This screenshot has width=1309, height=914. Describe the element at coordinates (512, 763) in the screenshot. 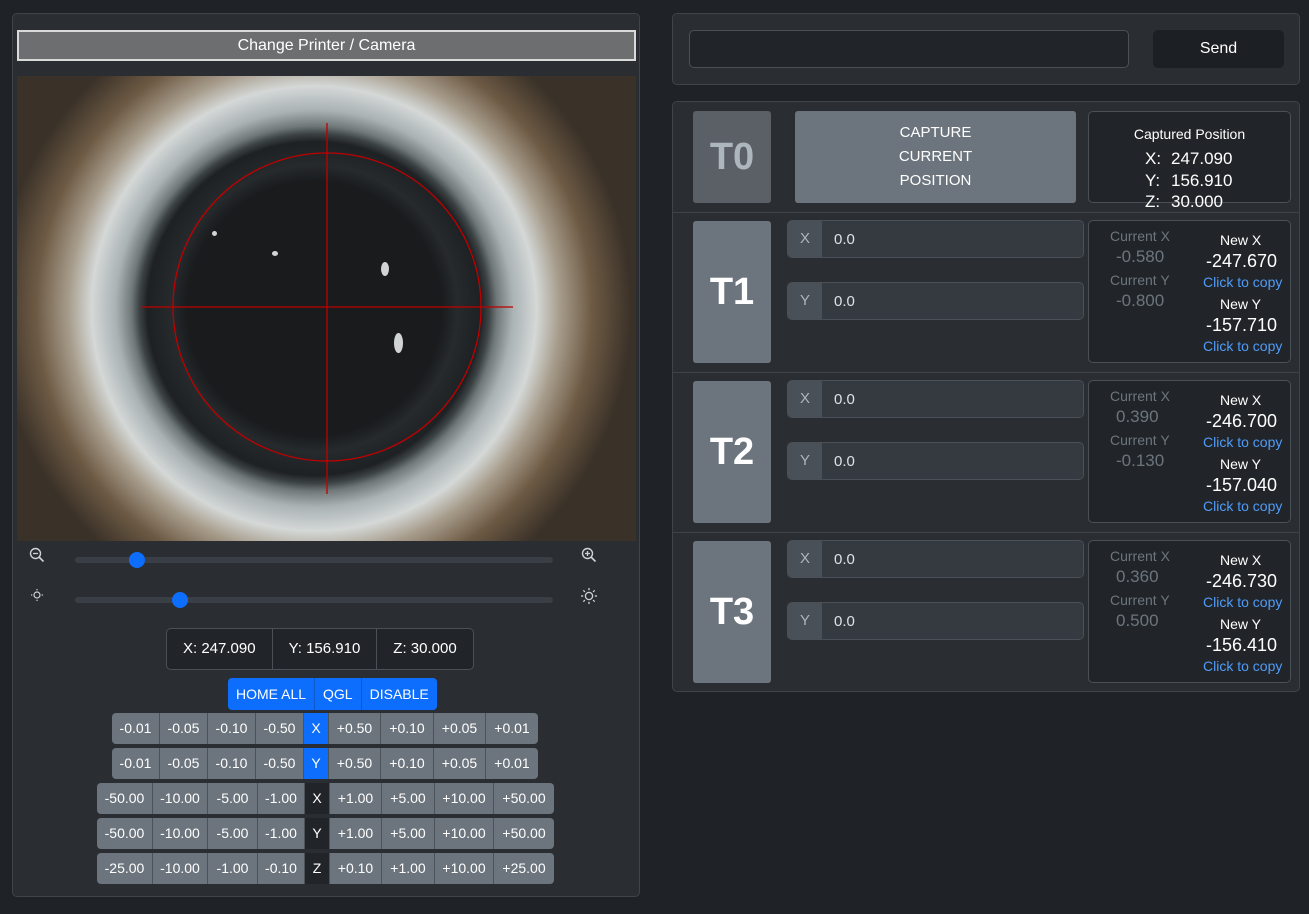

I see `jog-y-plus-0.01: +0.01` at that location.